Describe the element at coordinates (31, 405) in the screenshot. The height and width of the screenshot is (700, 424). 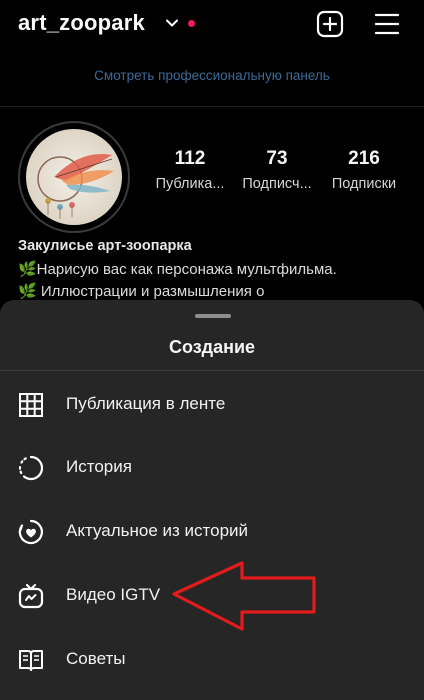
I see `grid-icon` at that location.